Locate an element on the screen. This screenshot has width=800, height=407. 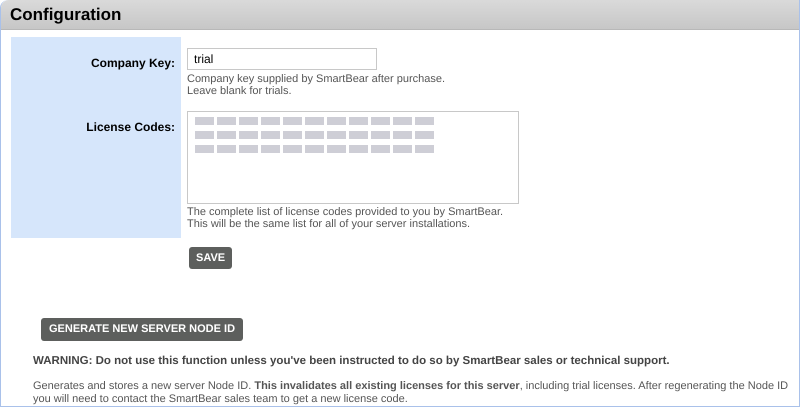
field-label: Company Key: is located at coordinates (132, 63).